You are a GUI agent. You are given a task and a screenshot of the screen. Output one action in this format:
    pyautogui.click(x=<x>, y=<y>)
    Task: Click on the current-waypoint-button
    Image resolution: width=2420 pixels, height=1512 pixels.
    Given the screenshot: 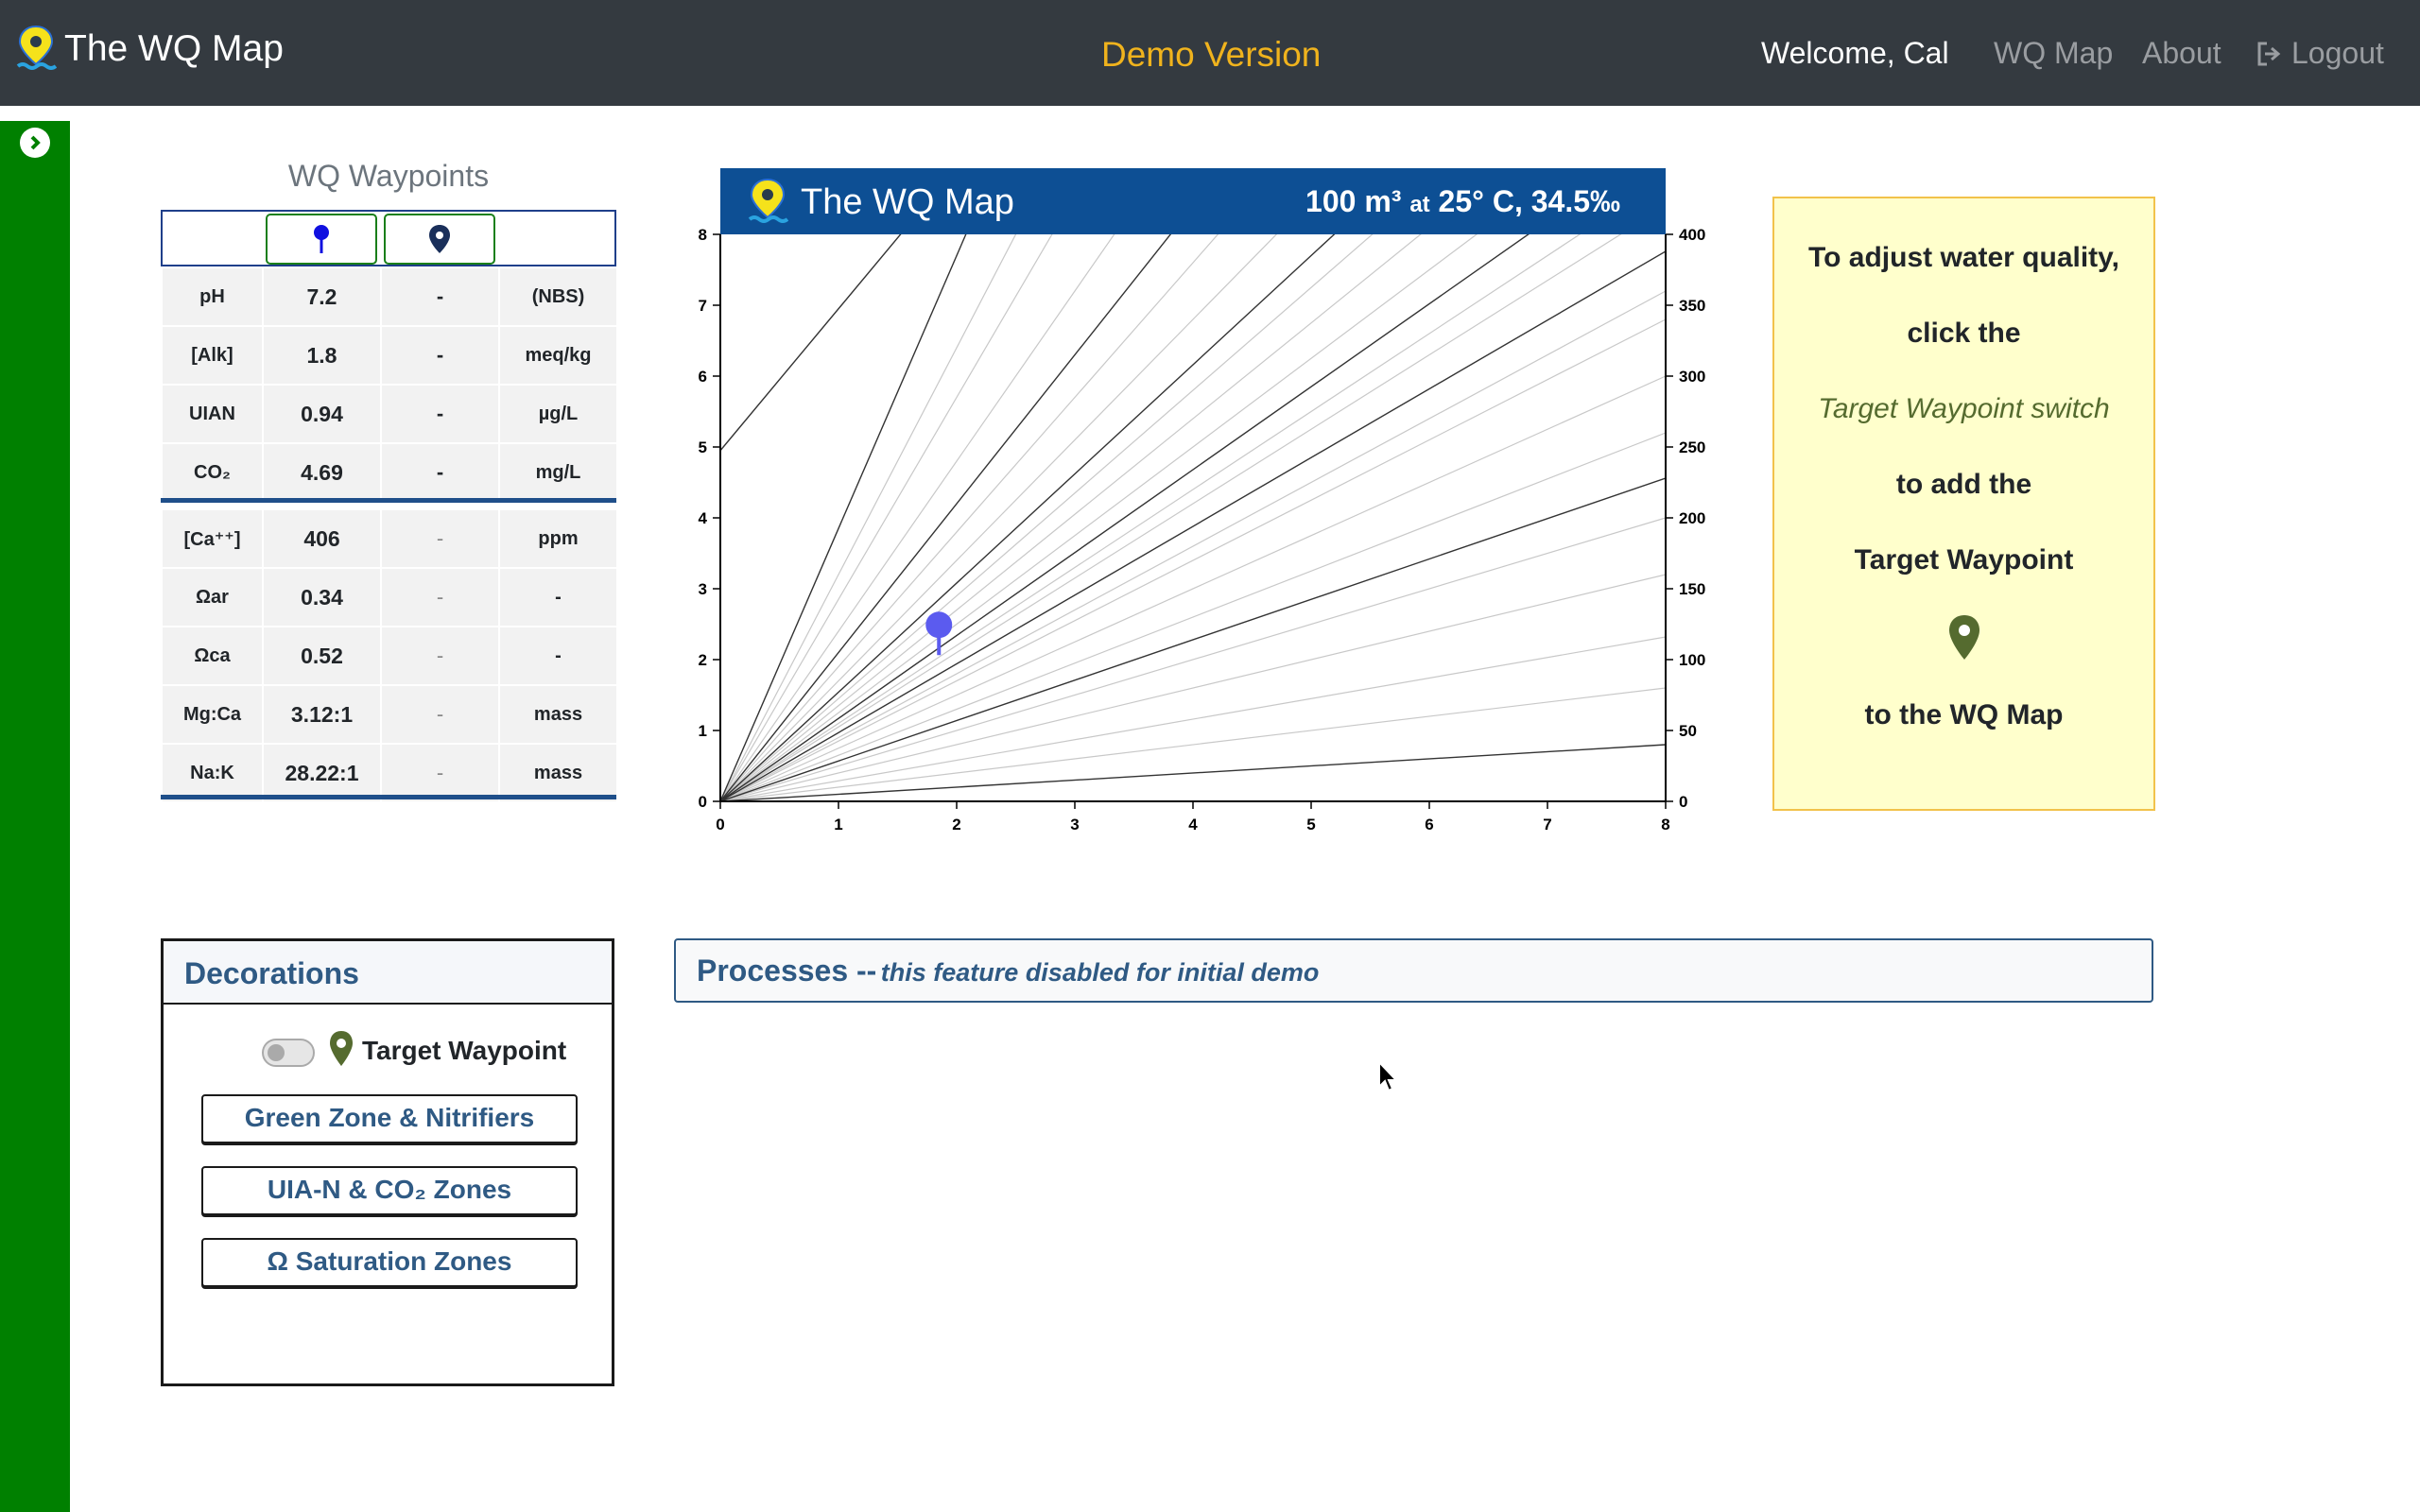 What is the action you would take?
    pyautogui.click(x=321, y=239)
    